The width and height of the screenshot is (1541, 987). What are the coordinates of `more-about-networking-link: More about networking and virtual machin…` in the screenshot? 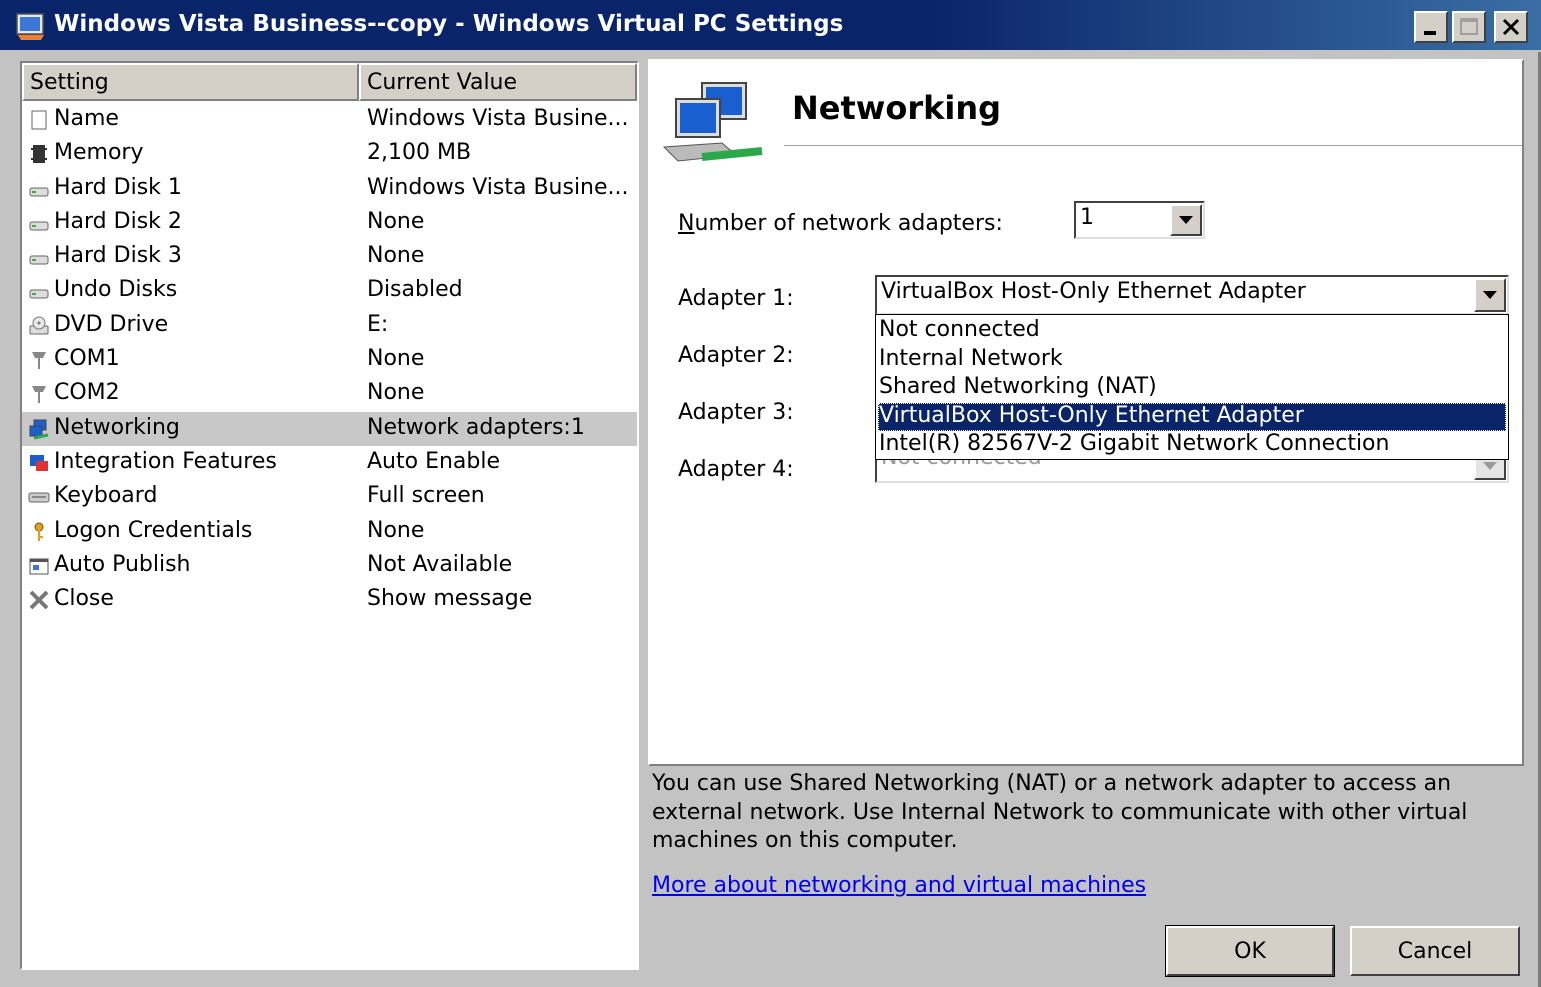 It's located at (899, 885).